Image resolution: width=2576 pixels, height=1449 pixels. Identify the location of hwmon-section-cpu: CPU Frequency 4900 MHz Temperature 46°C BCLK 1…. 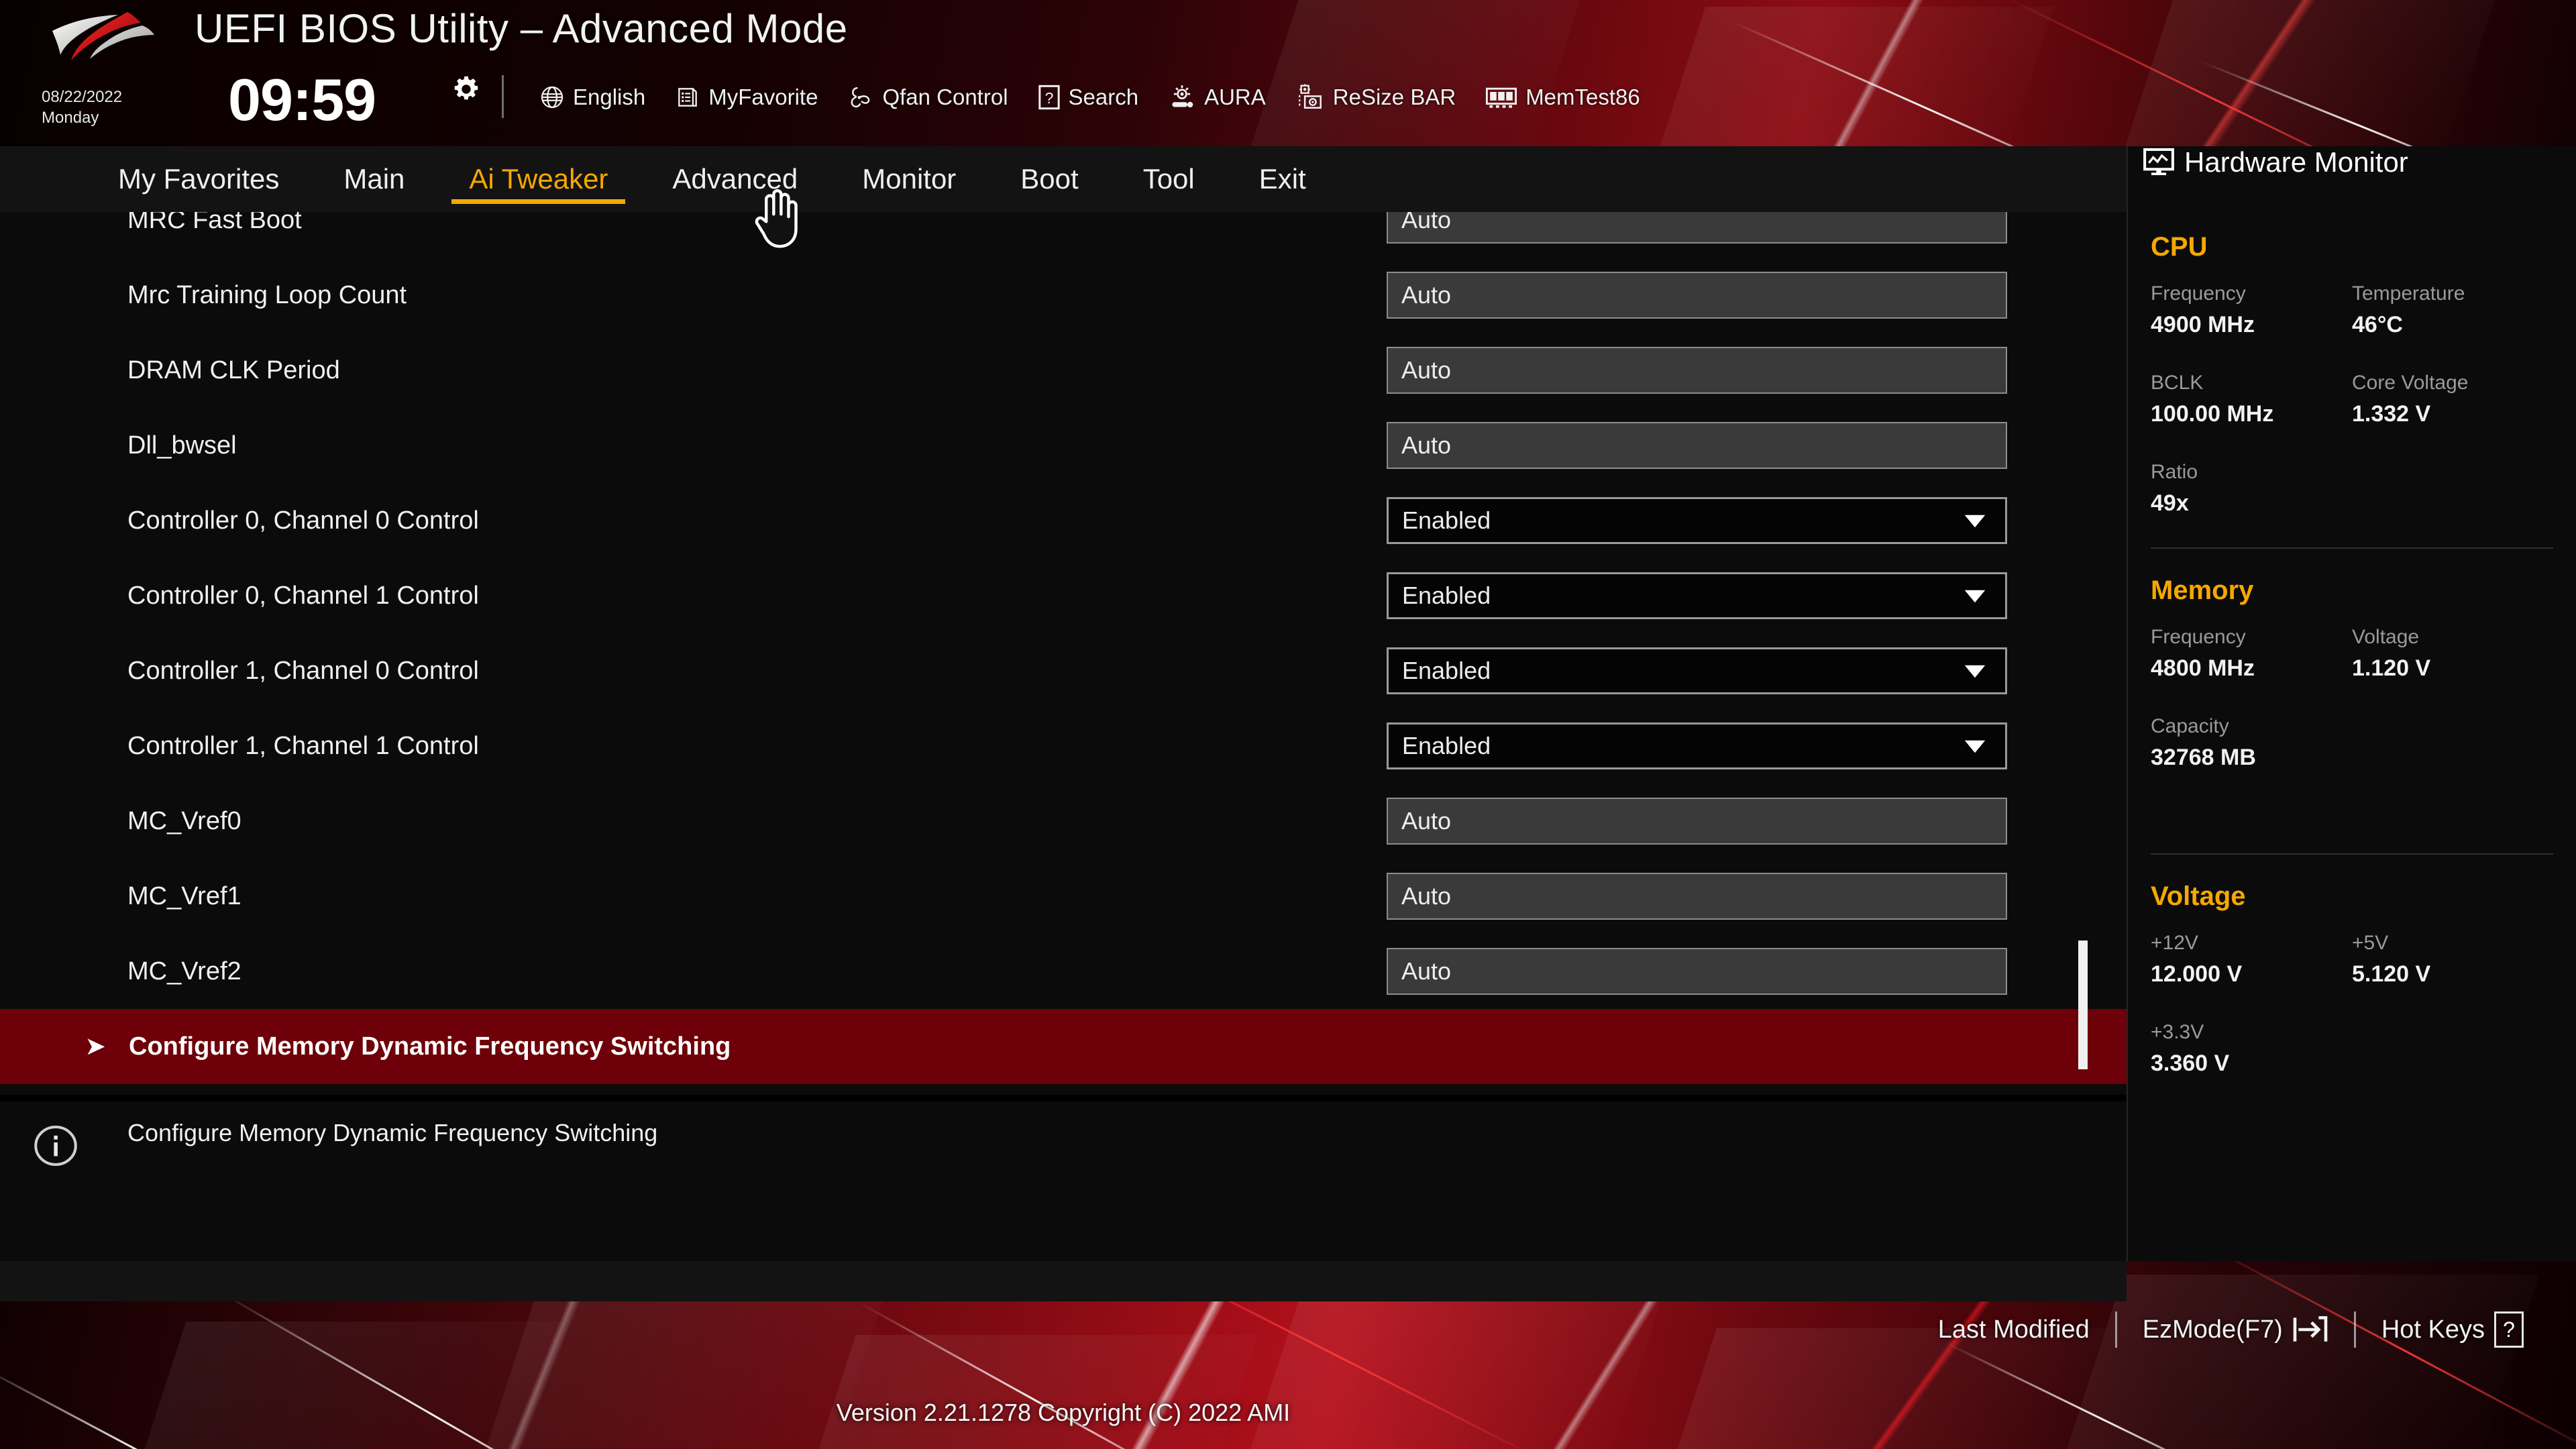
(2352, 391).